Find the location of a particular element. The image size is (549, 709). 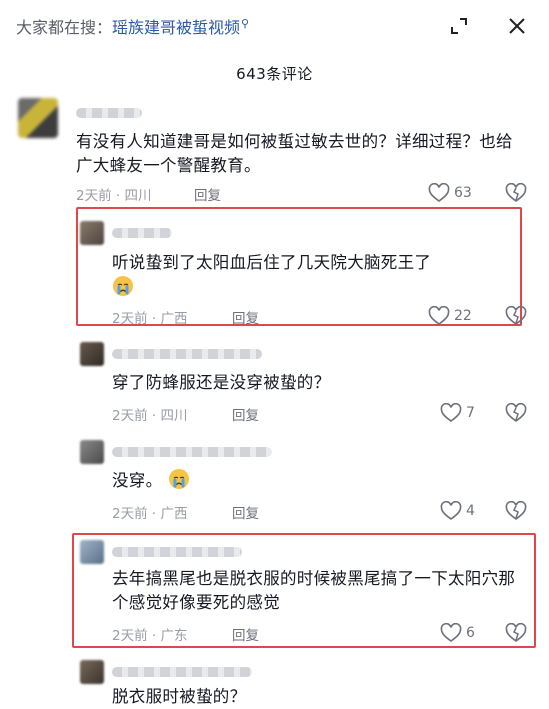

like-button: 6 is located at coordinates (457, 633).